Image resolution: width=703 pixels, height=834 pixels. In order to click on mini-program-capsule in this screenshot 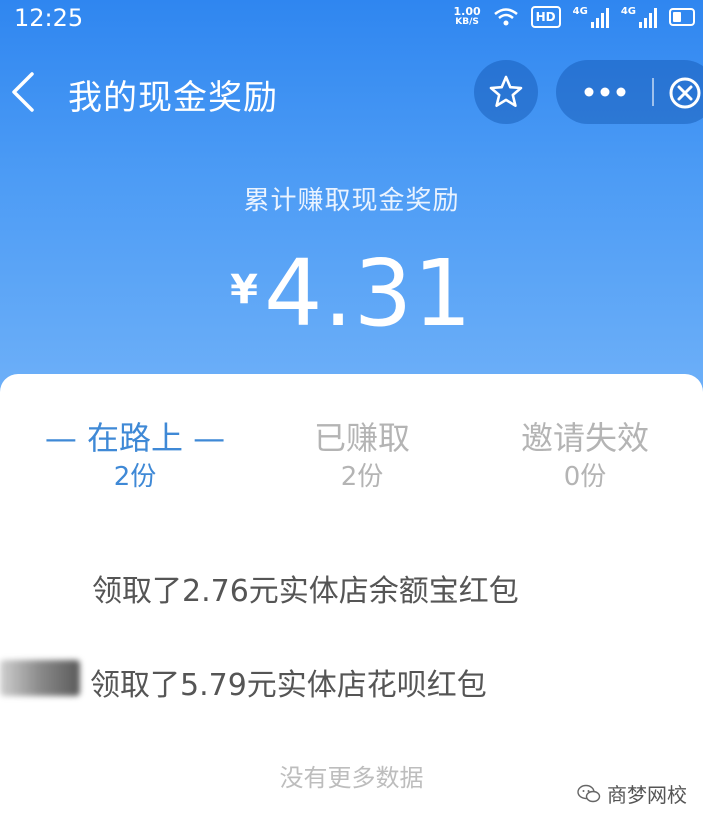, I will do `click(629, 92)`.